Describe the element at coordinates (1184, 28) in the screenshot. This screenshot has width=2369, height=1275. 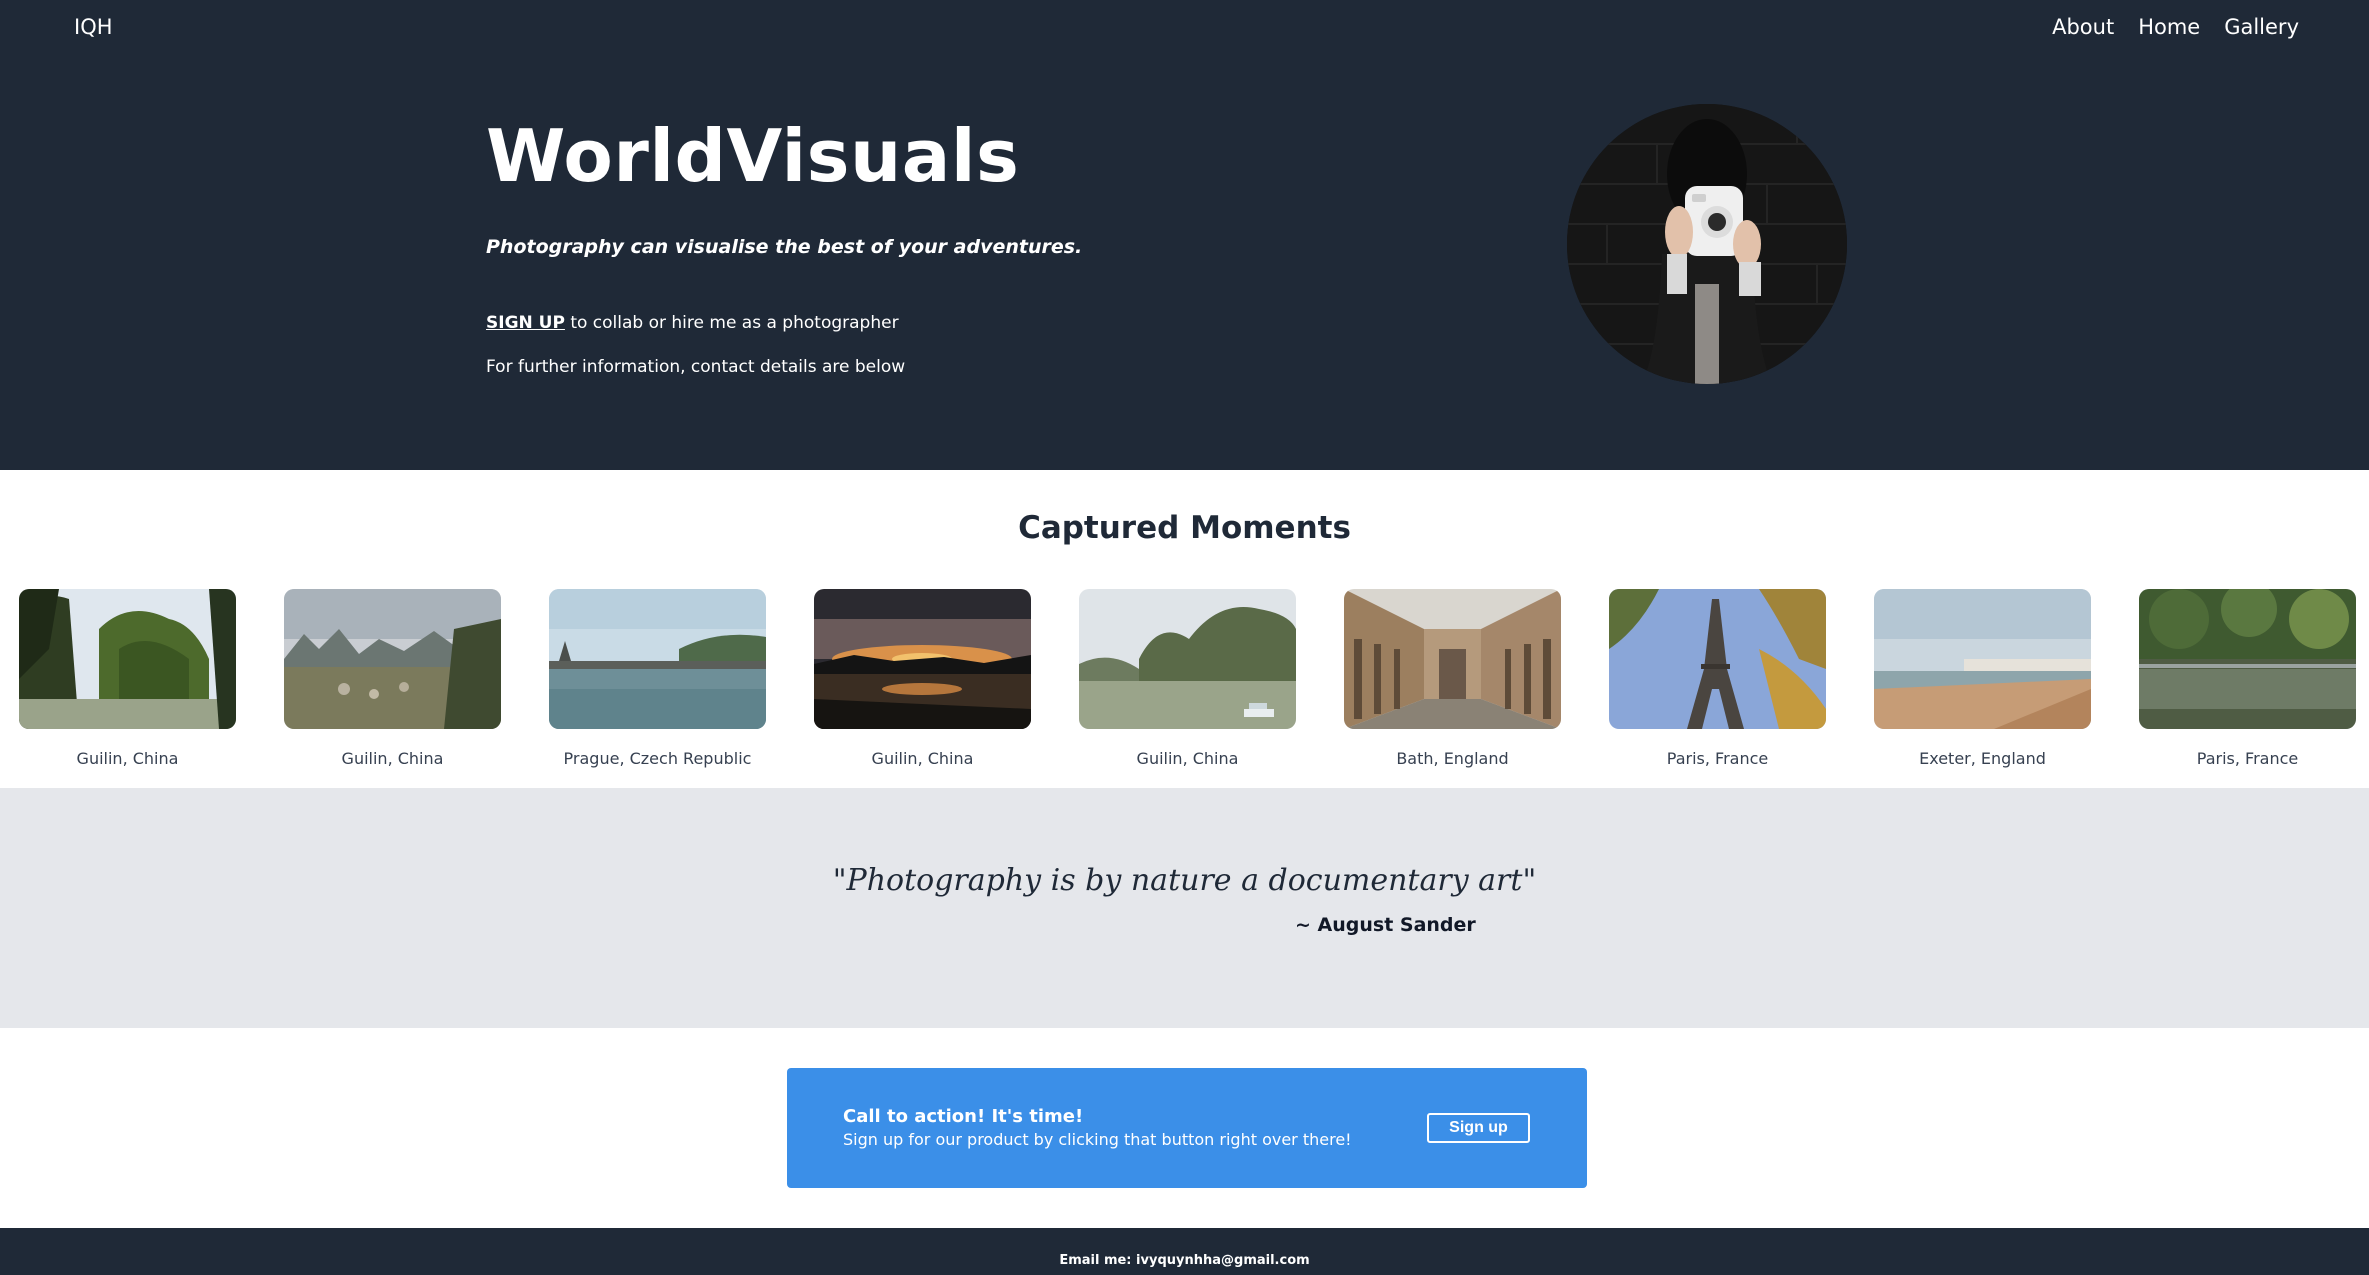
I see `navbar: IQH About Home Gallery` at that location.